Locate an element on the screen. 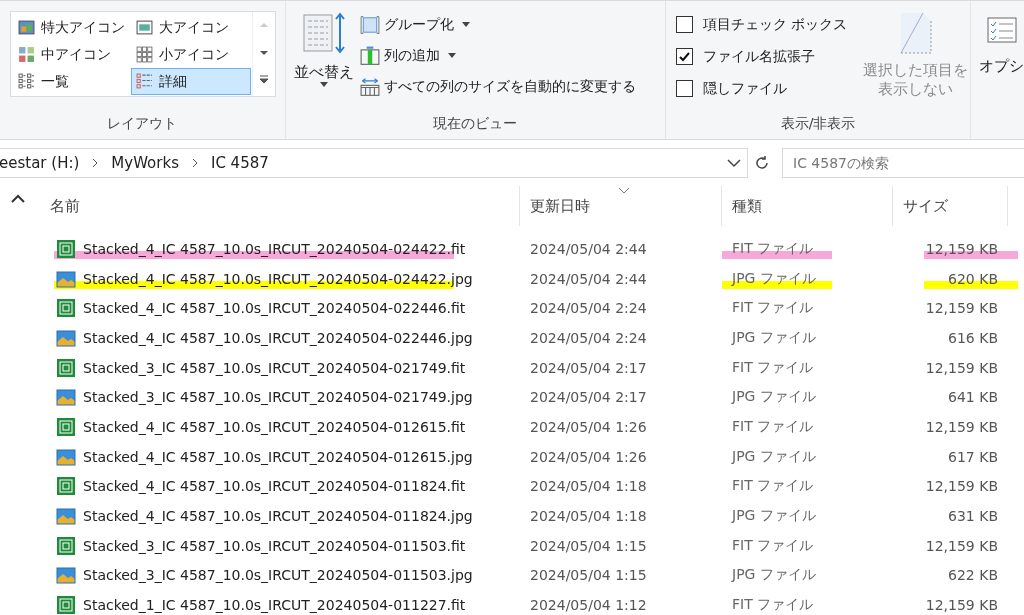 The height and width of the screenshot is (615, 1024). modified-date: 2024/05/04 1:18 is located at coordinates (588, 516).